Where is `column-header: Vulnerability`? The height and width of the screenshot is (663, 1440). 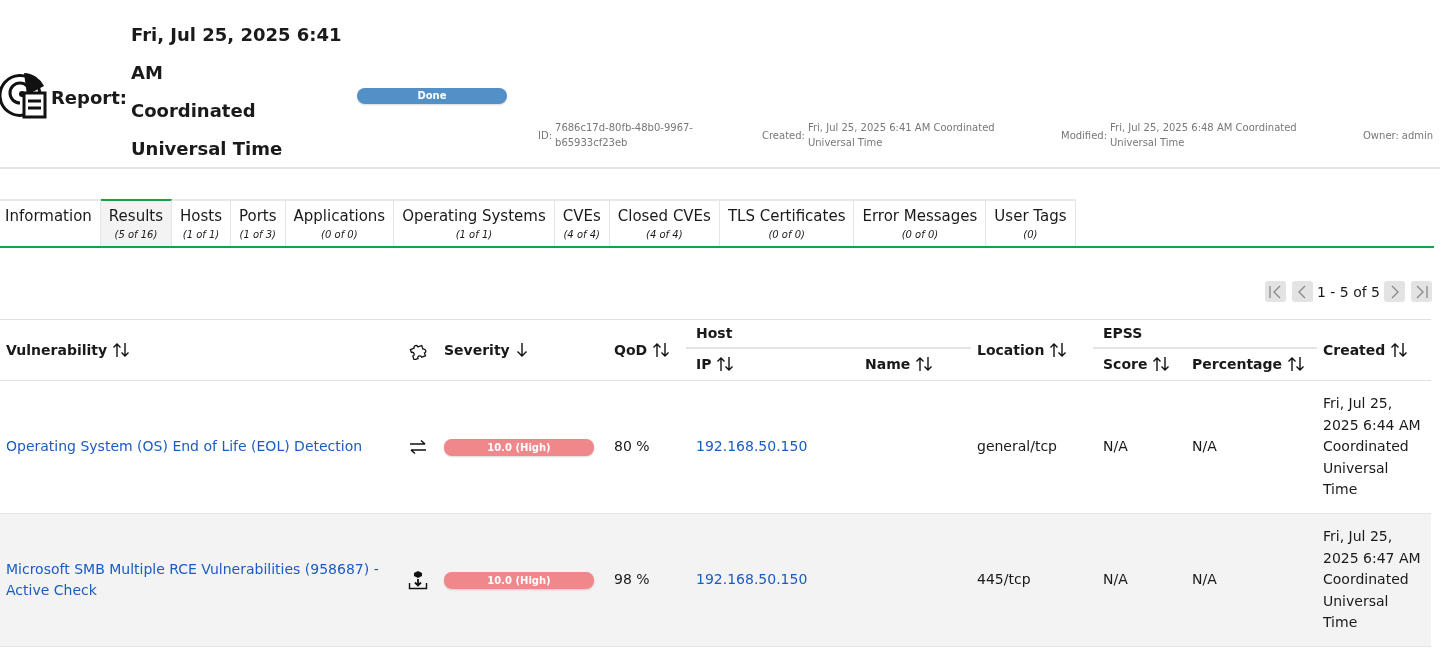
column-header: Vulnerability is located at coordinates (68, 350).